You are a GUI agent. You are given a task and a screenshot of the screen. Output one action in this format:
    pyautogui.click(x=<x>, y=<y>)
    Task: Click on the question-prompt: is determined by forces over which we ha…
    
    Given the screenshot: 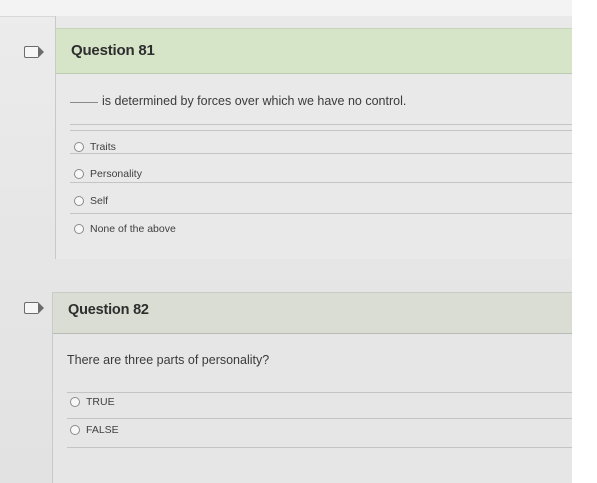 What is the action you would take?
    pyautogui.click(x=238, y=101)
    